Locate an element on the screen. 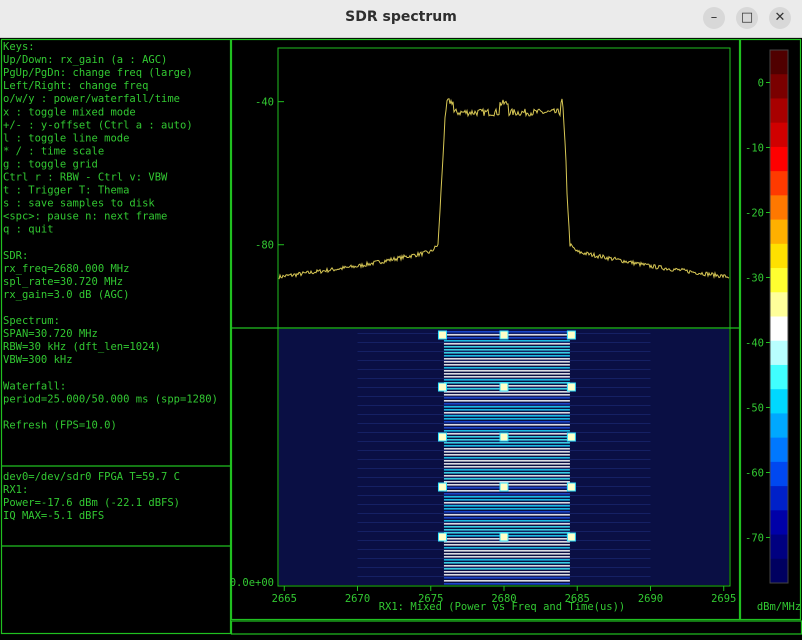  help-line: l : toggle line mode is located at coordinates (66, 138).